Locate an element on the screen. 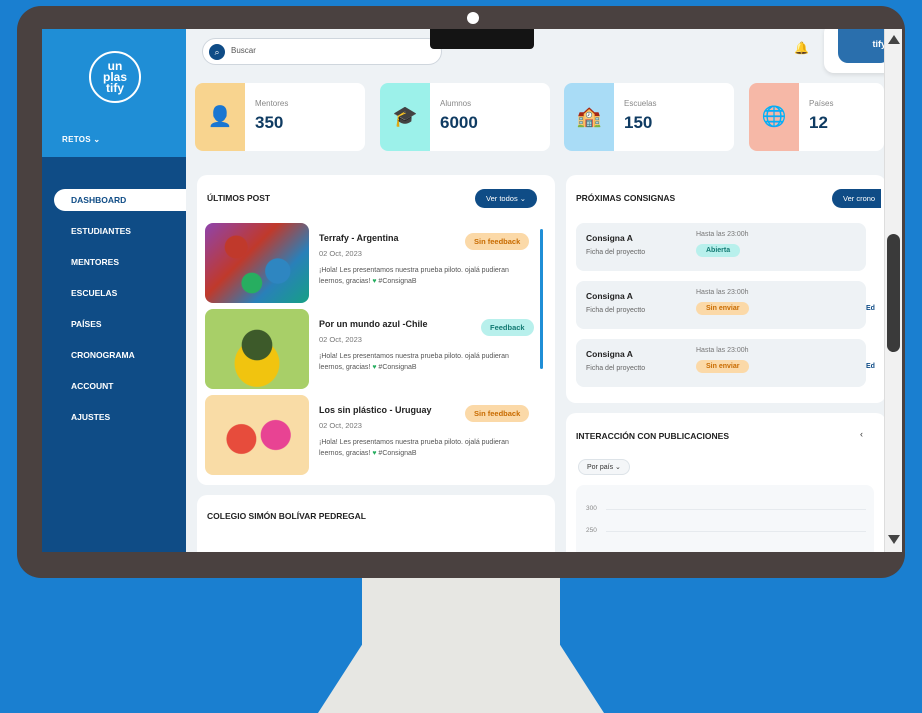 The width and height of the screenshot is (922, 713). status-badge: Abierta is located at coordinates (718, 250).